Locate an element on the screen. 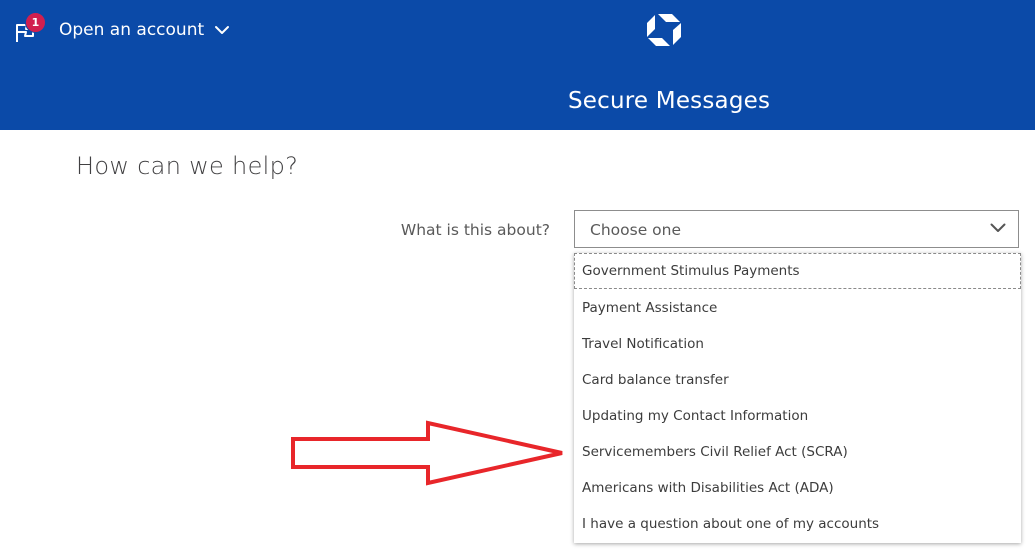  topic-option-contact-information: Updating my Contact Information is located at coordinates (797, 416).